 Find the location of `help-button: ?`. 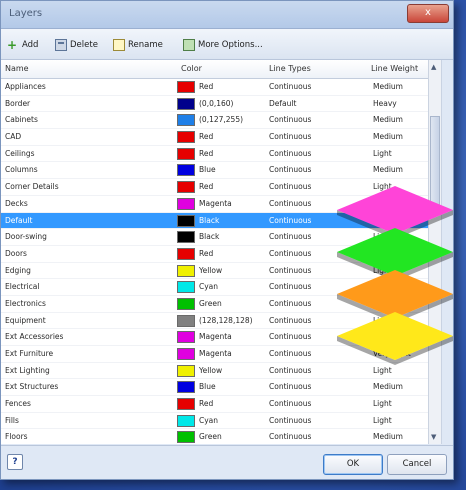

help-button: ? is located at coordinates (15, 462).